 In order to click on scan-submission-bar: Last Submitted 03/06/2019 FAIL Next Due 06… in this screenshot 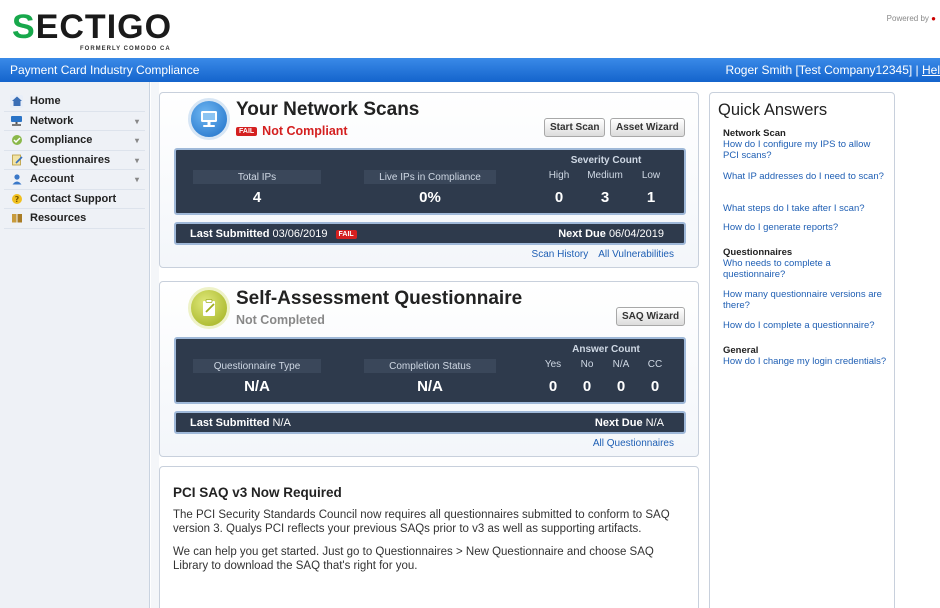, I will do `click(430, 233)`.